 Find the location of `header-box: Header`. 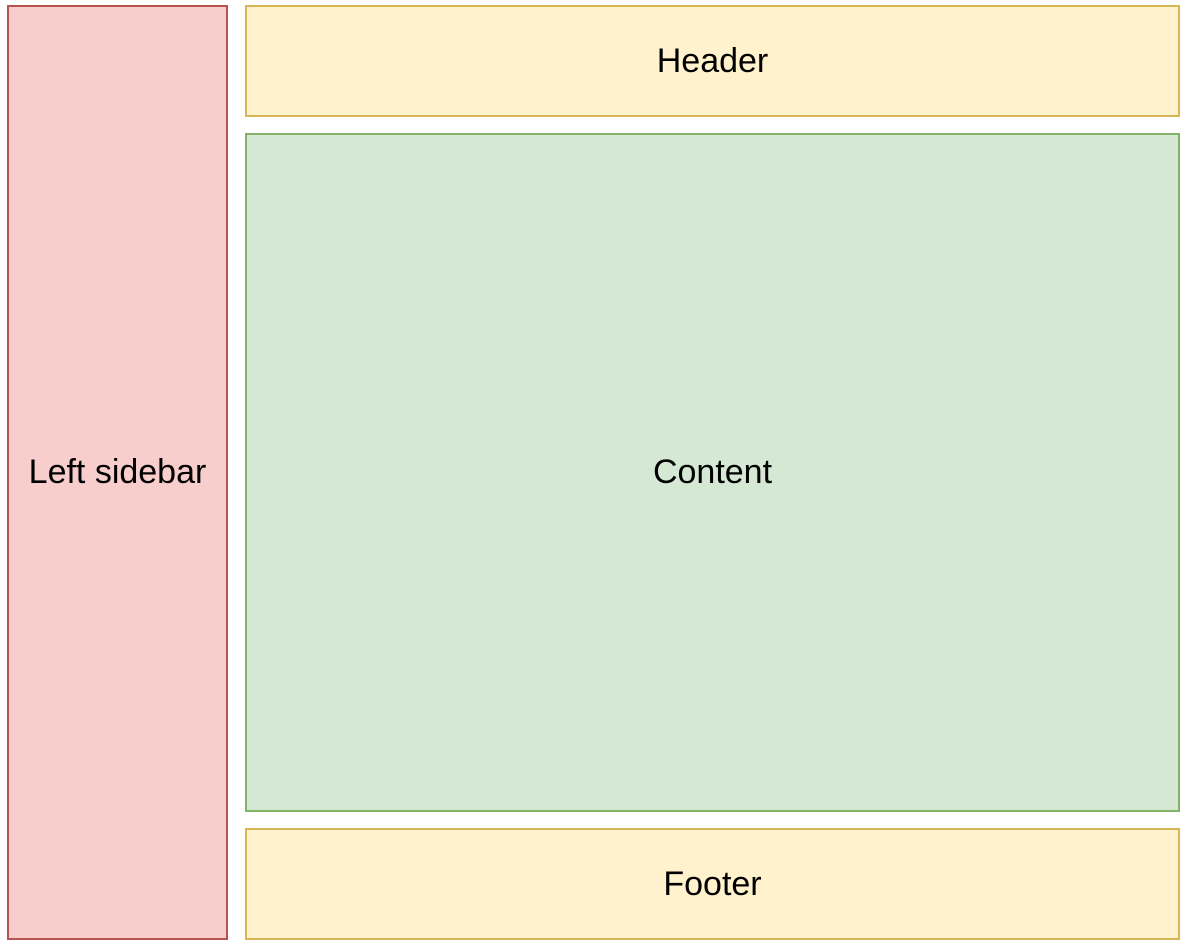

header-box: Header is located at coordinates (712, 61).